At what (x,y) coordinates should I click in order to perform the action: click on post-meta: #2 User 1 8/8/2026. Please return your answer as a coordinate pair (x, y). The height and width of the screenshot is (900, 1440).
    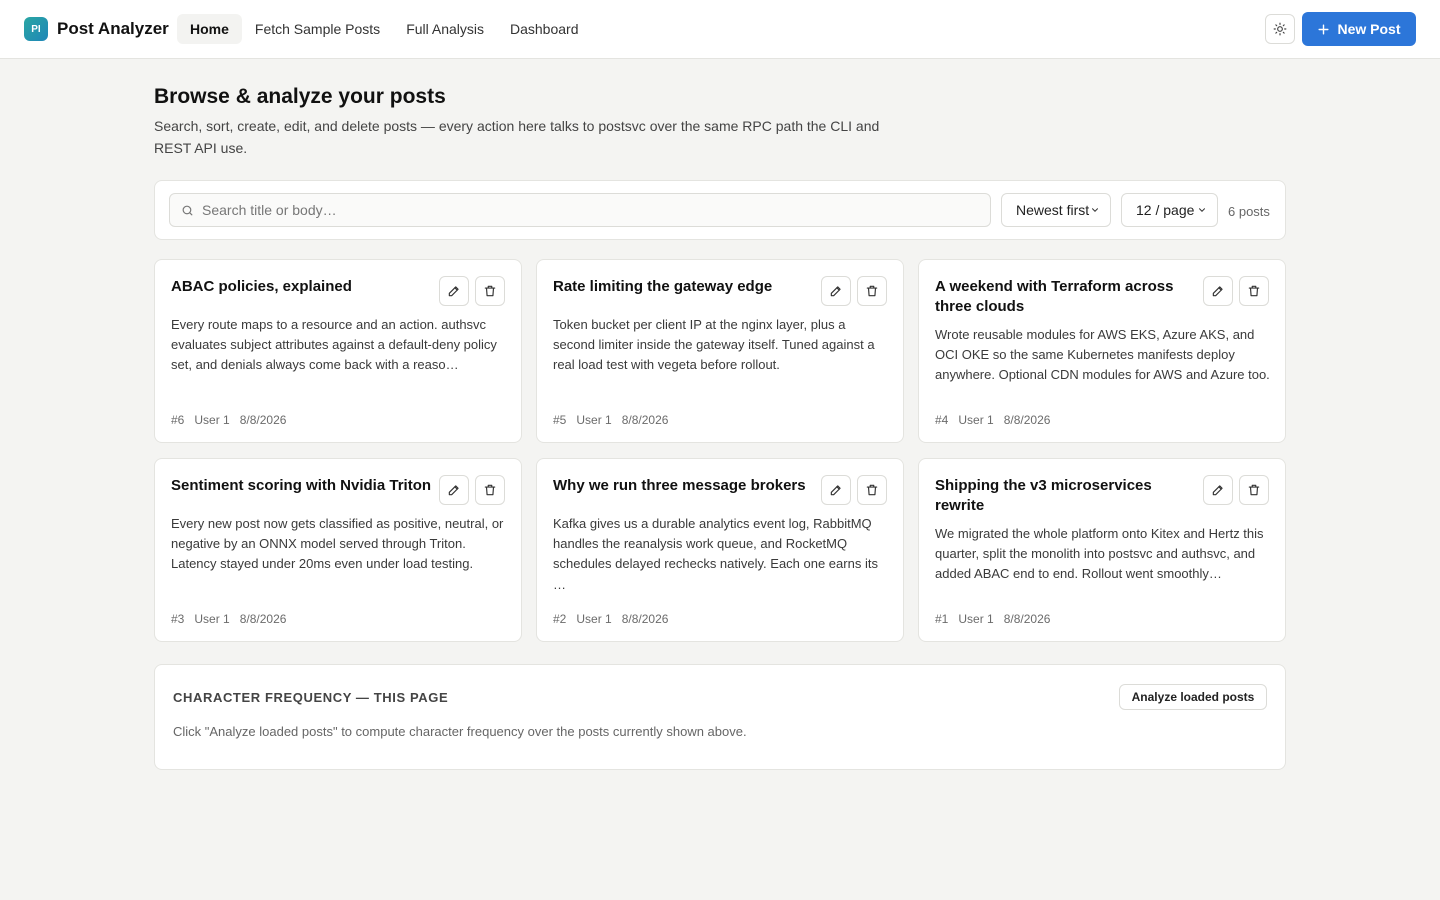
    Looking at the image, I should click on (610, 619).